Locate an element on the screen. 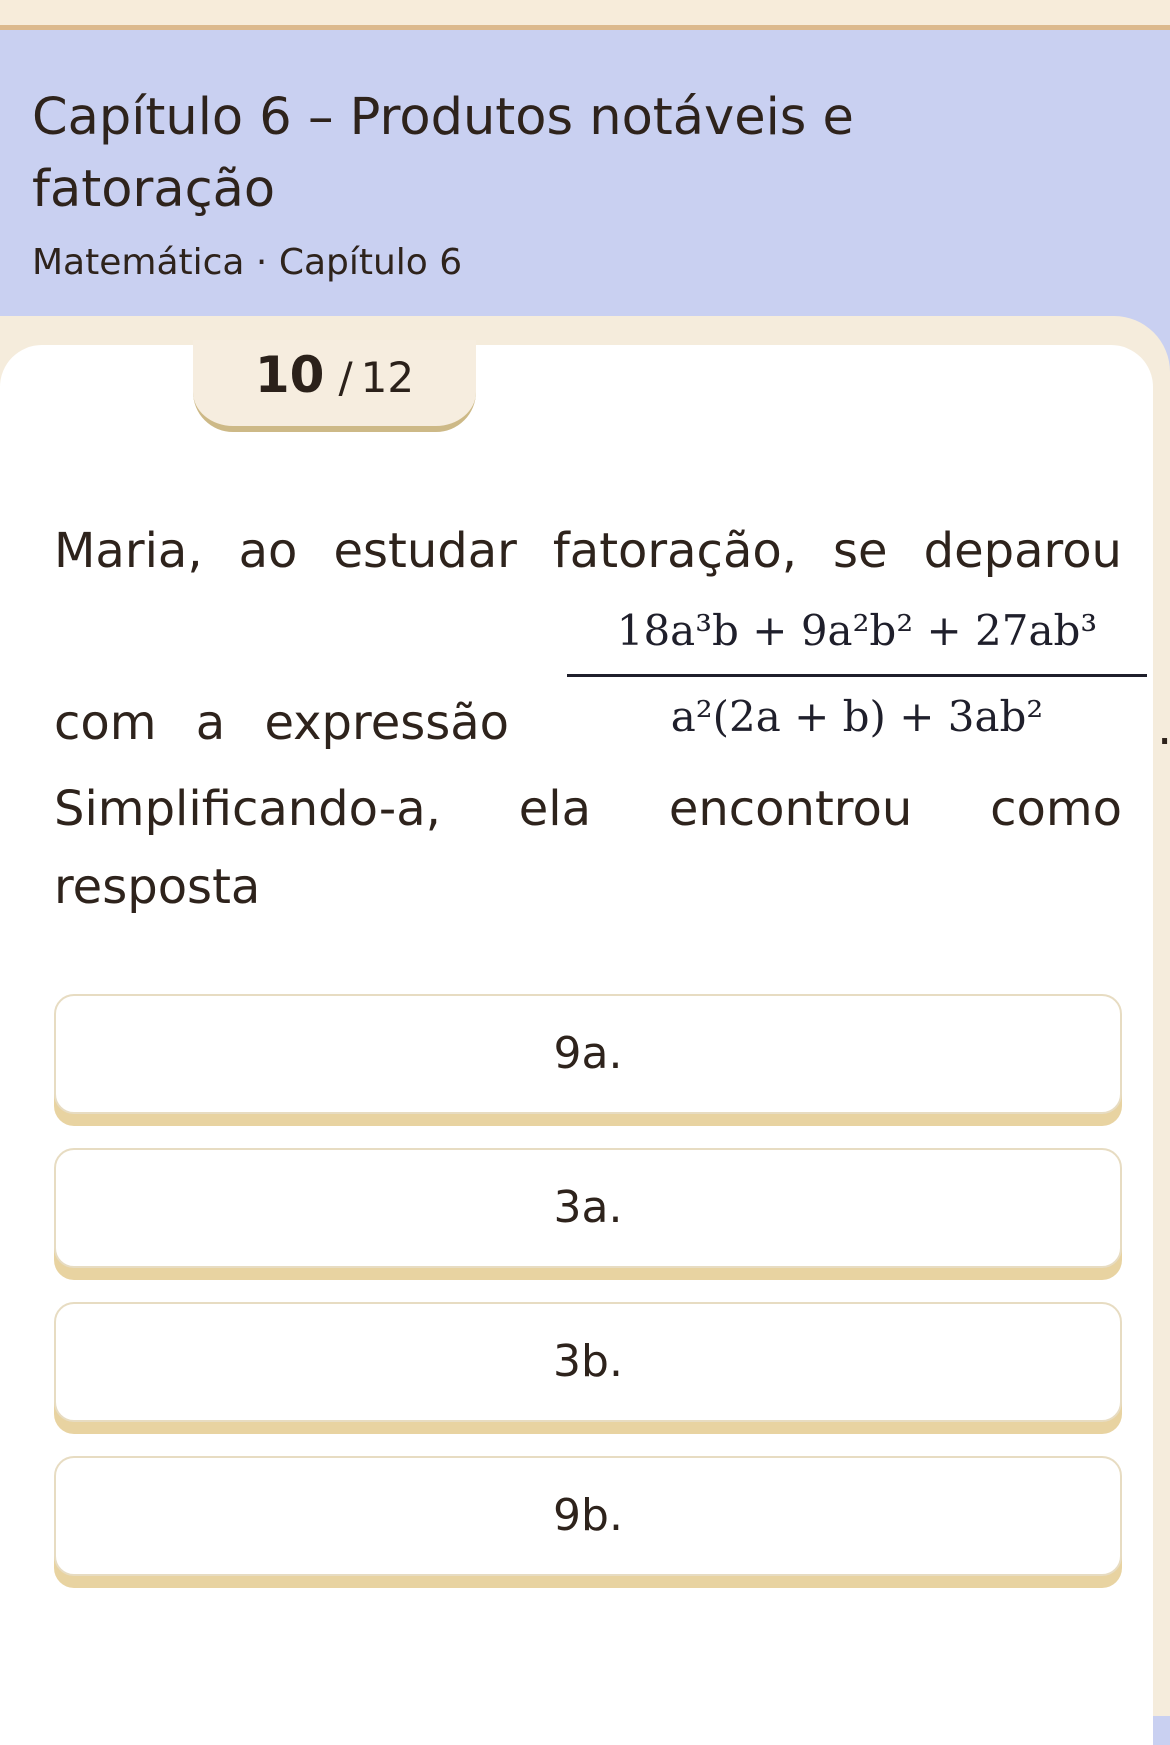 This screenshot has height=1745, width=1170. question-line-1: Maria, ao estudar fatoração, se deparou is located at coordinates (588, 551).